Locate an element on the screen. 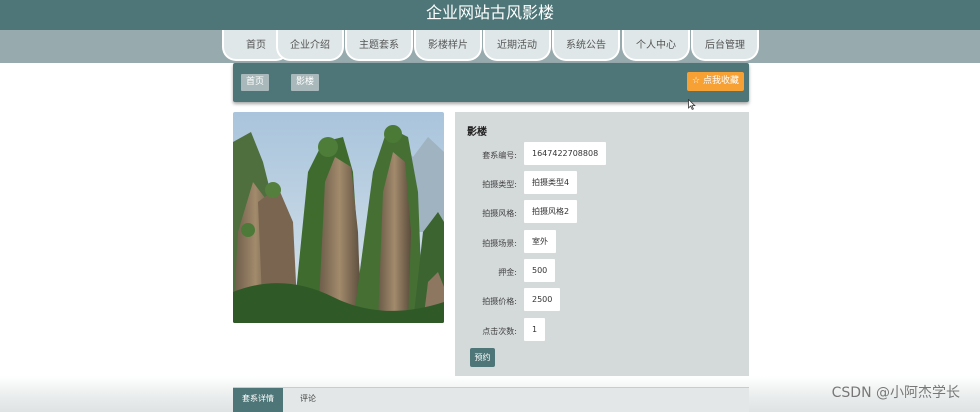  field-value-click-count: 1 is located at coordinates (535, 329).